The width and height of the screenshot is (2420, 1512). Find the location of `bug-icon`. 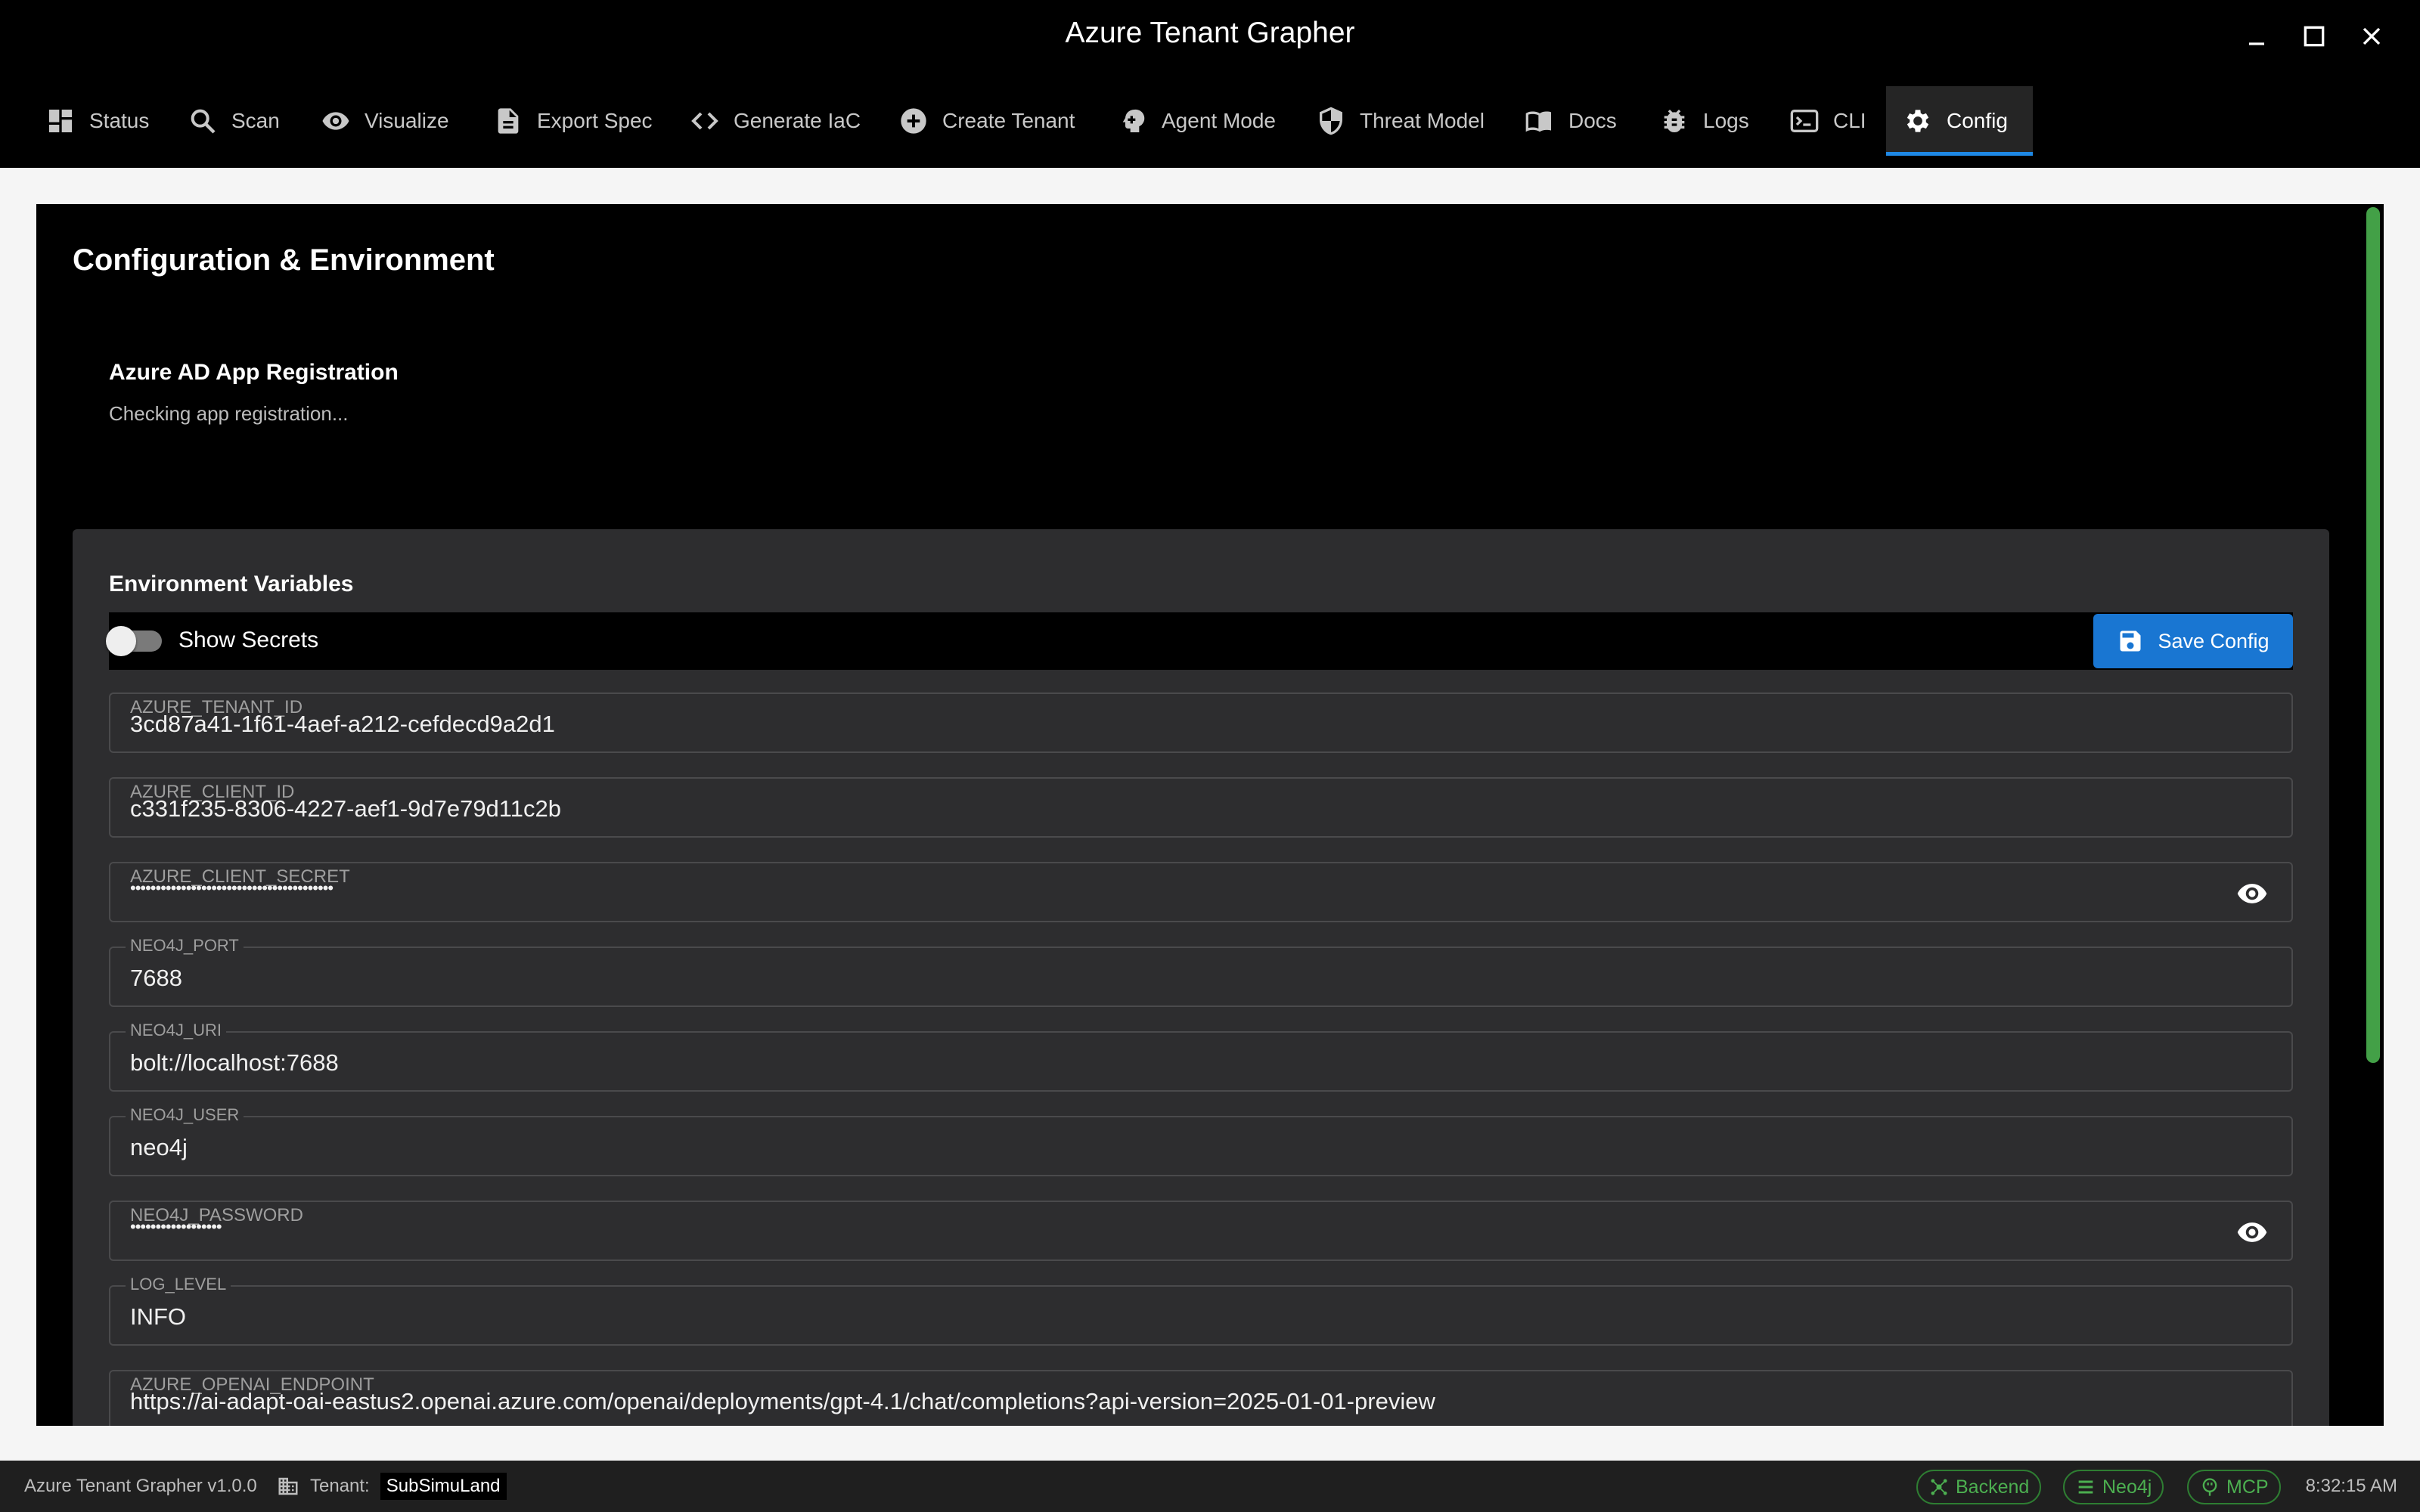

bug-icon is located at coordinates (1674, 121).